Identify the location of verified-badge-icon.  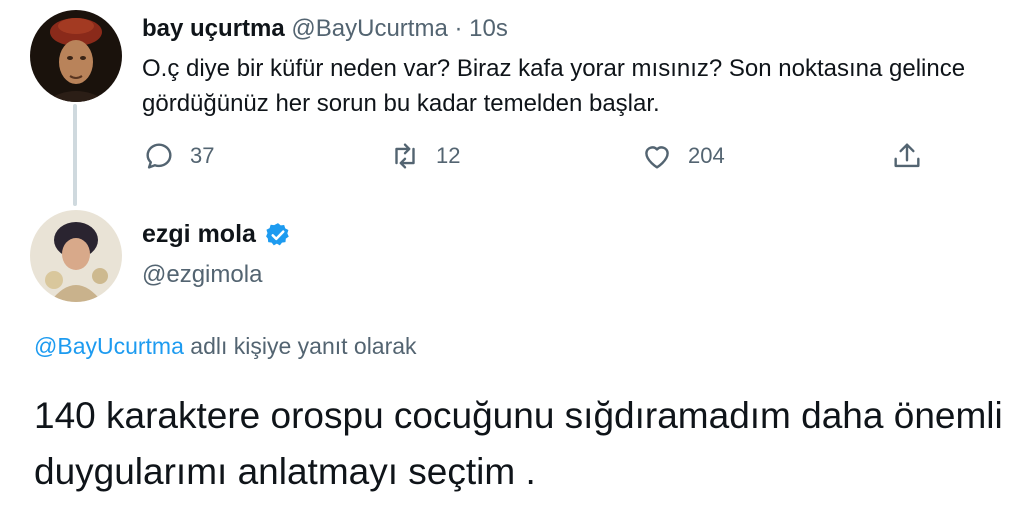
(277, 233).